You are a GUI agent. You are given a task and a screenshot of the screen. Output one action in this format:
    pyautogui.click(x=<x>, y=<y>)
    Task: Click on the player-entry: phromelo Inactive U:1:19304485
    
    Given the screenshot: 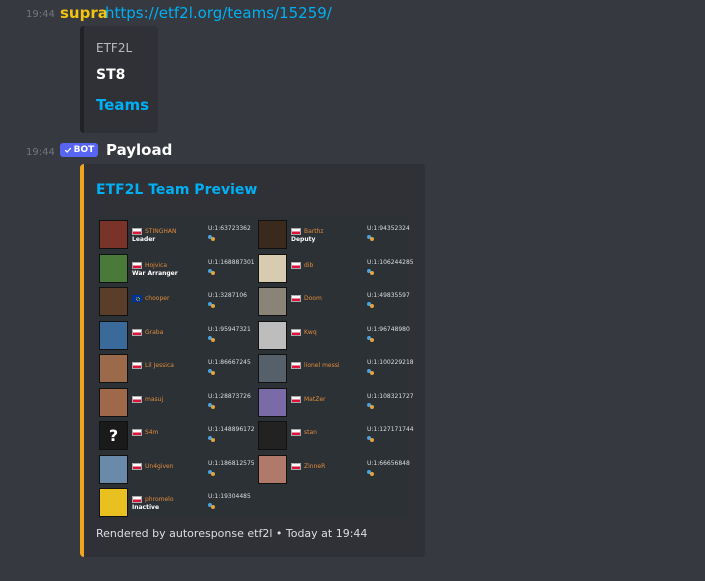 What is the action you would take?
    pyautogui.click(x=174, y=502)
    